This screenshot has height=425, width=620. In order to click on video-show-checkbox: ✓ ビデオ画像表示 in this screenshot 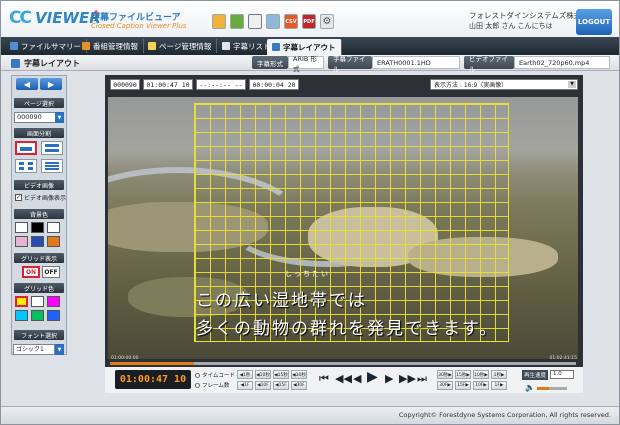, I will do `click(40, 197)`.